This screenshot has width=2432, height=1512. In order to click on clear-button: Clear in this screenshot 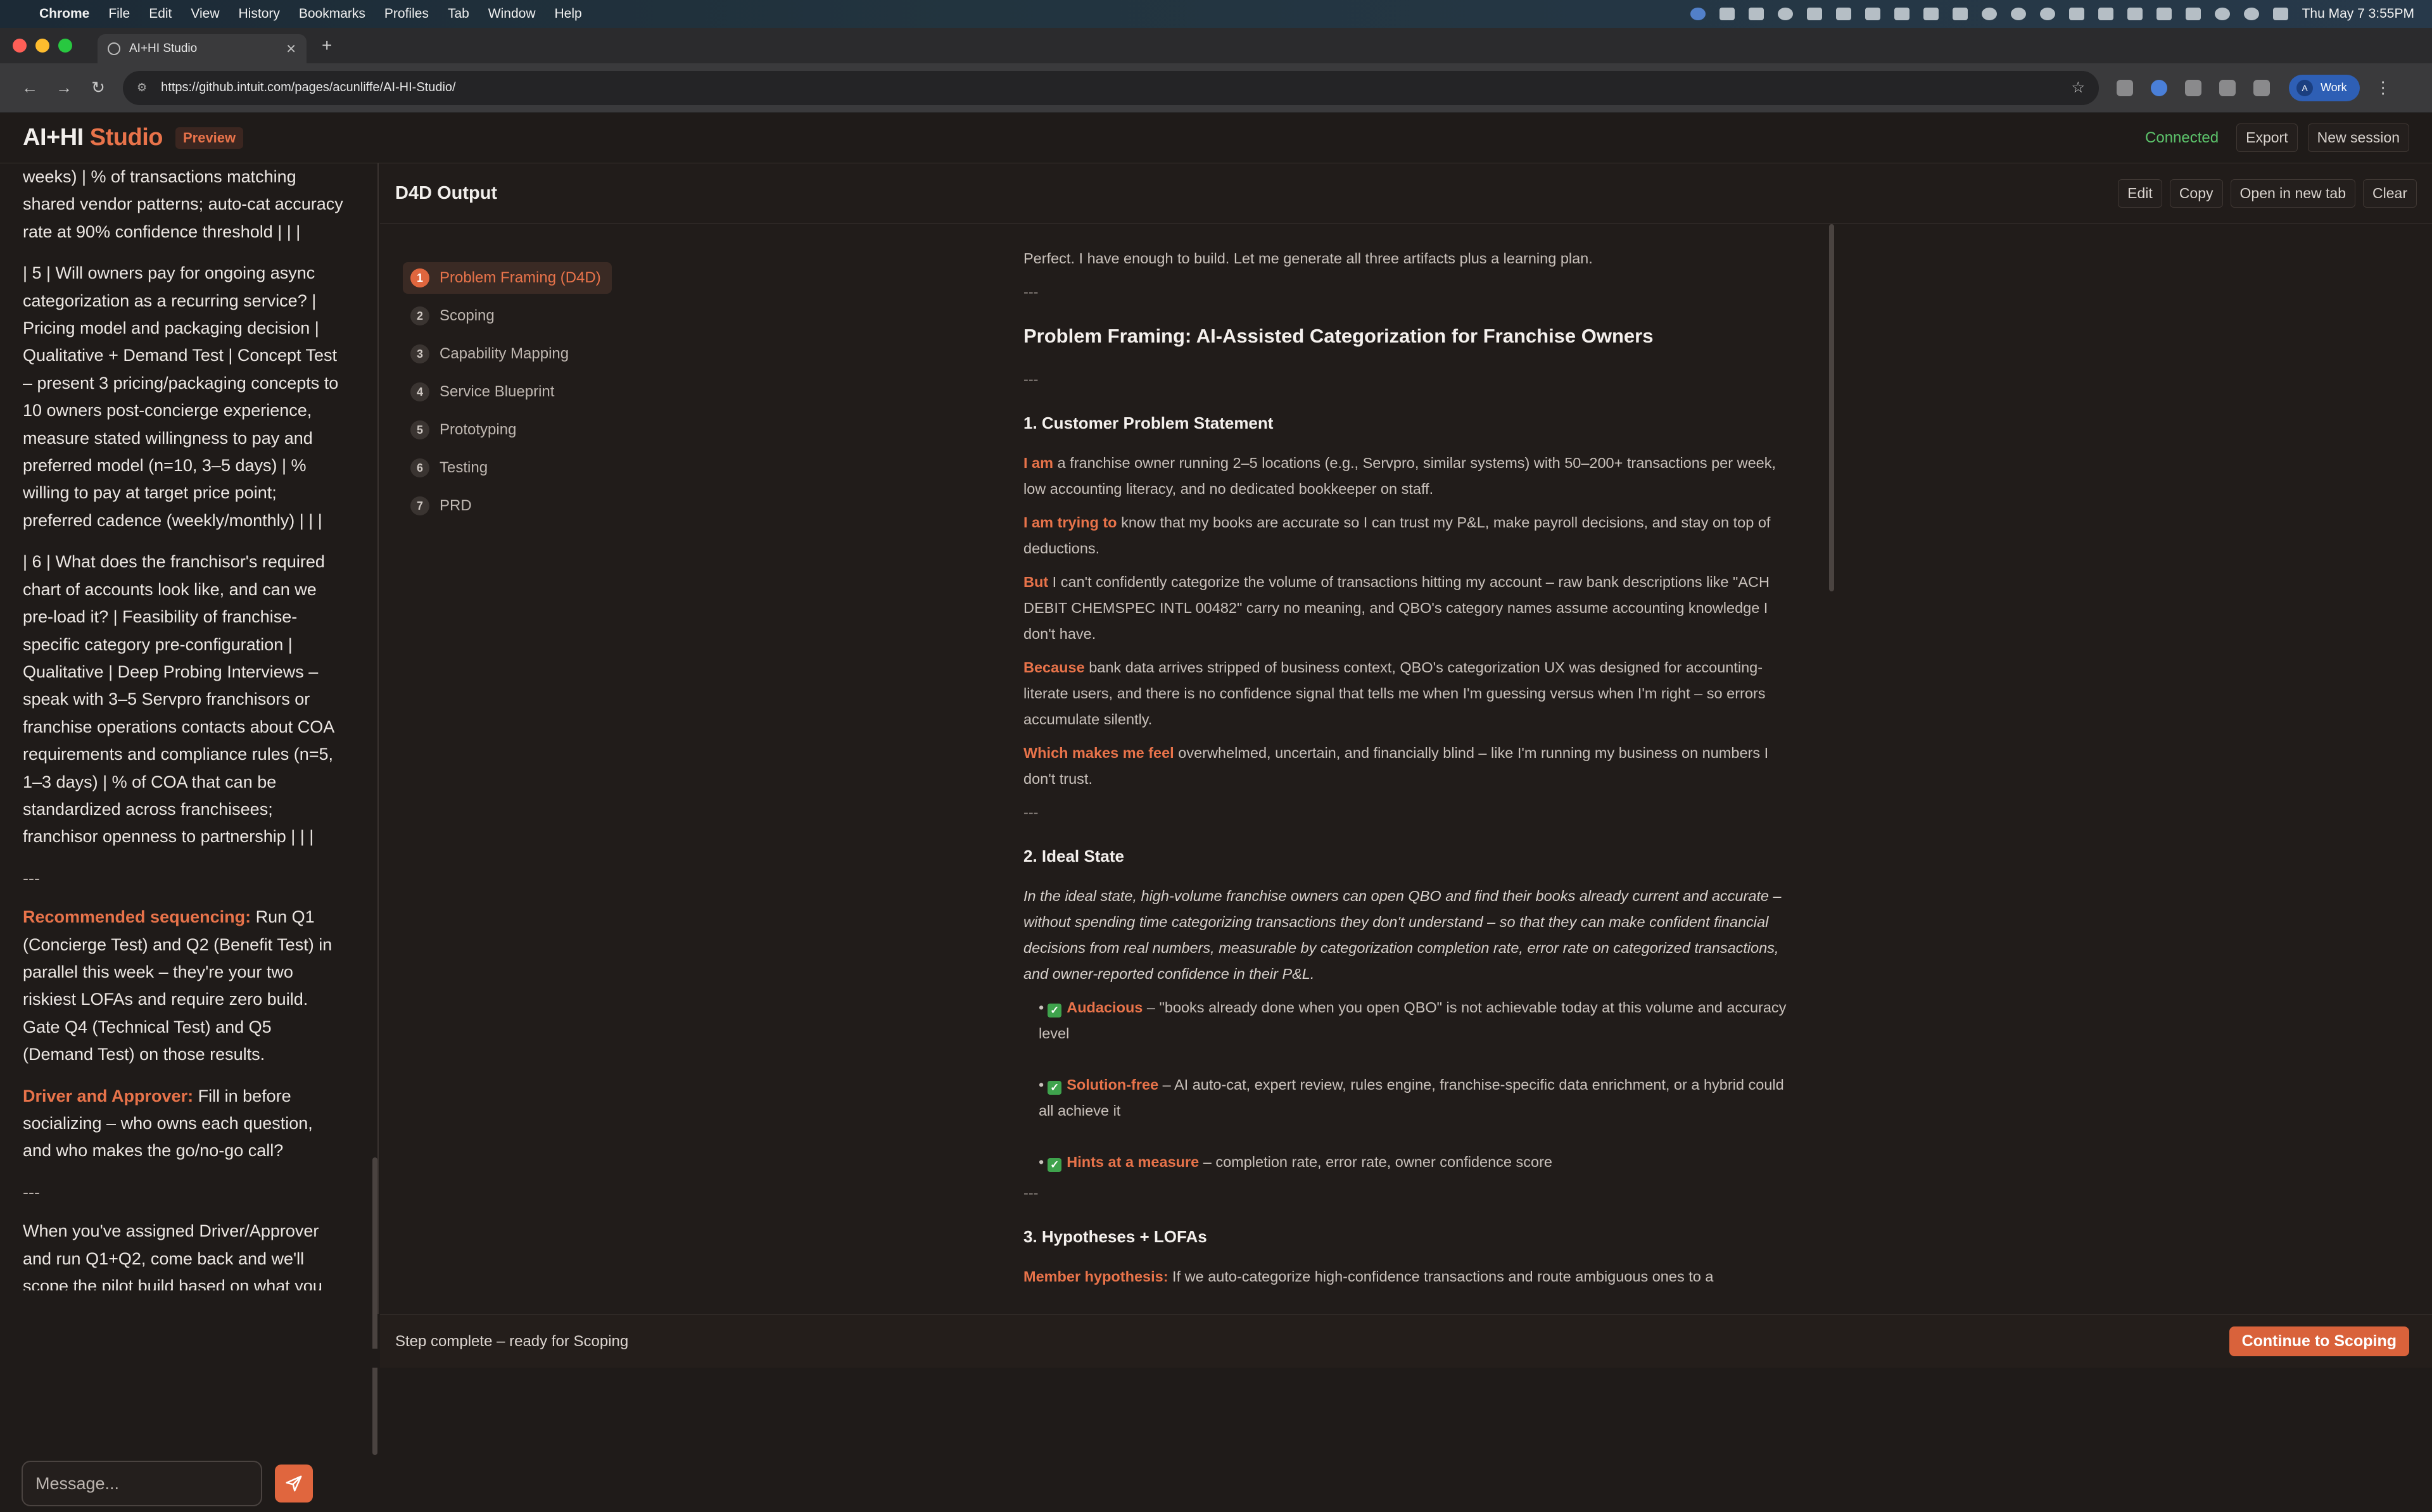, I will do `click(2390, 193)`.